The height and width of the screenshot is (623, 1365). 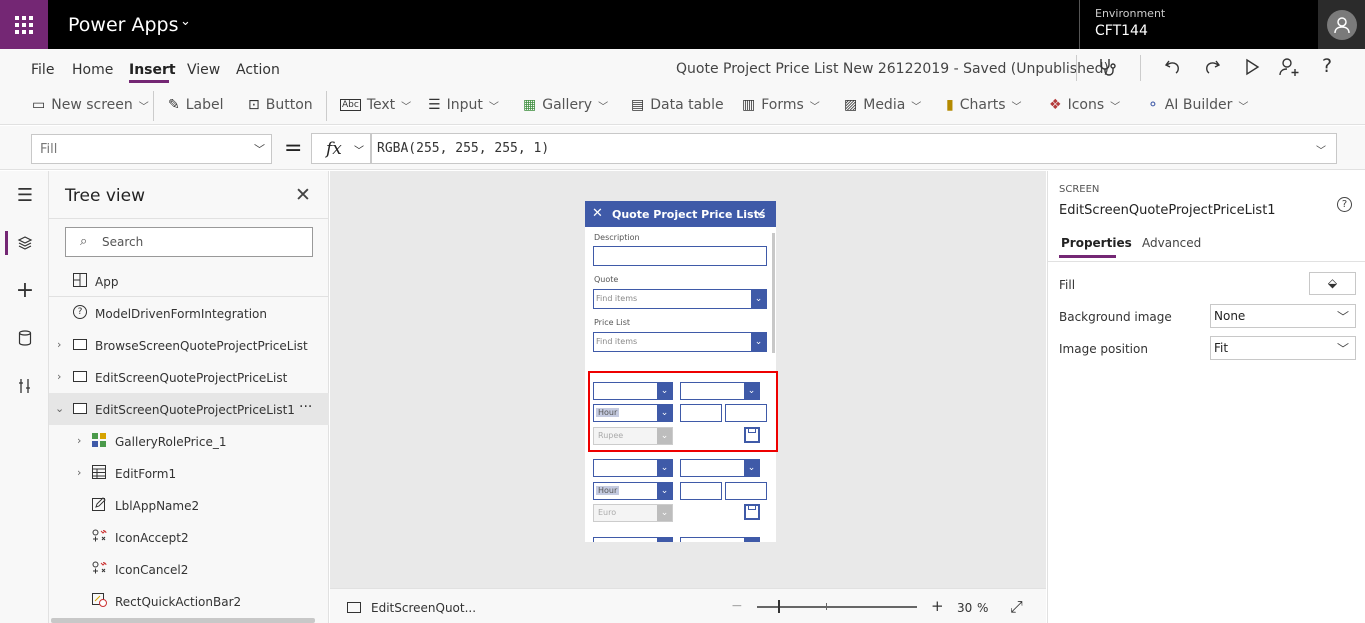 I want to click on tab-properties: Properties, so click(x=1096, y=243).